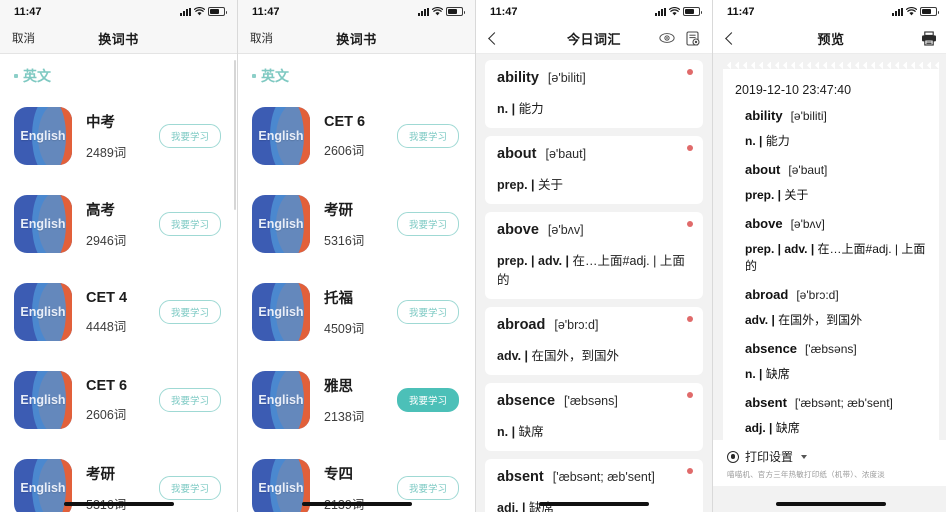  Describe the element at coordinates (603, 477) in the screenshot. I see `word-phonetic: ['æbsənt; æb'sent]` at that location.